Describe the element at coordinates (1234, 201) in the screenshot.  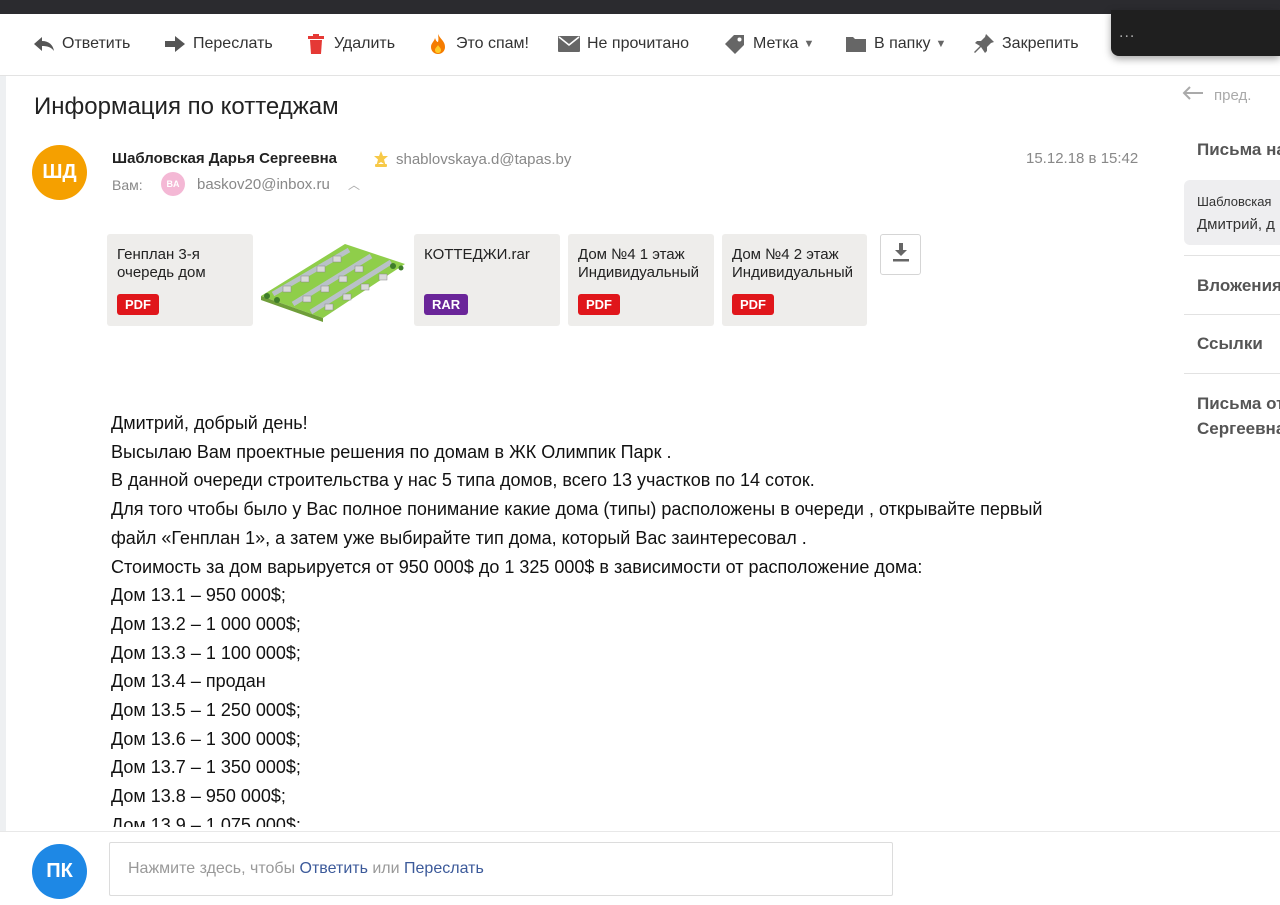
I see `thread-card-sender: Шабловская` at that location.